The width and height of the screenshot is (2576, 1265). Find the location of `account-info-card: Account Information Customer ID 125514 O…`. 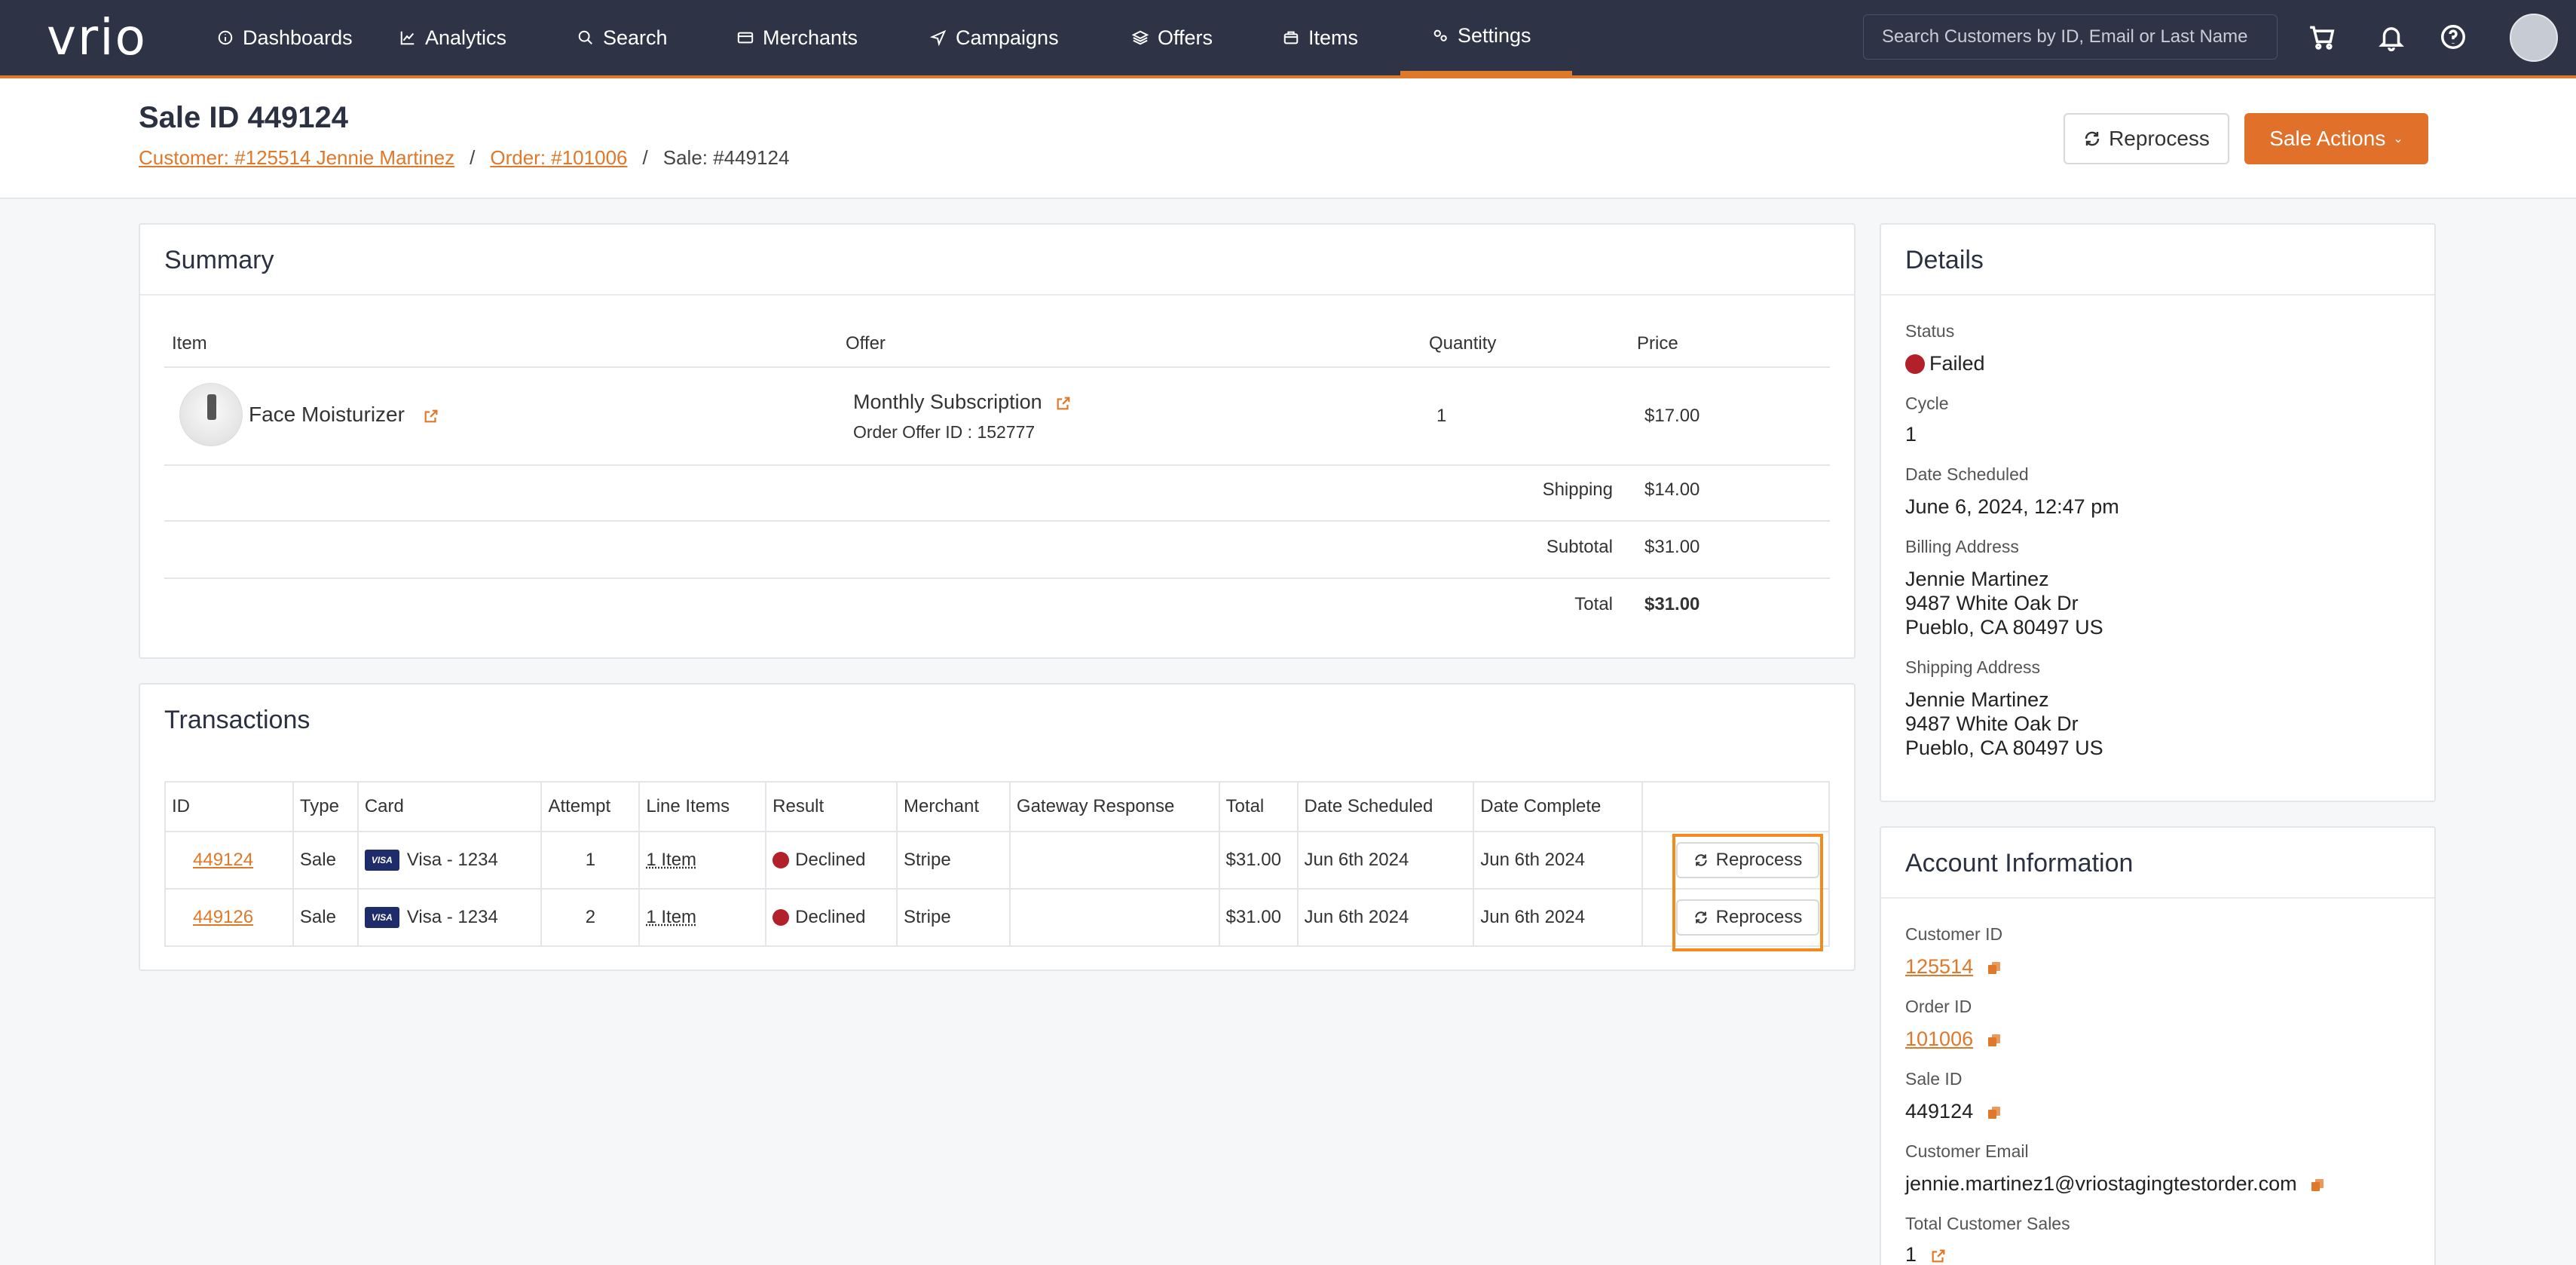

account-info-card: Account Information Customer ID 125514 O… is located at coordinates (2158, 1045).